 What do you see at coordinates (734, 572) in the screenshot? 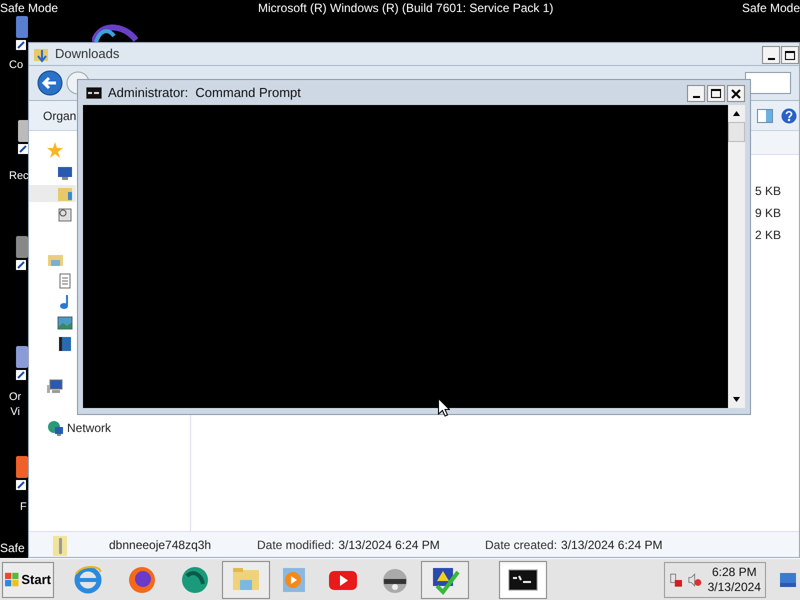
I see `clock-time: 6:28 PM` at bounding box center [734, 572].